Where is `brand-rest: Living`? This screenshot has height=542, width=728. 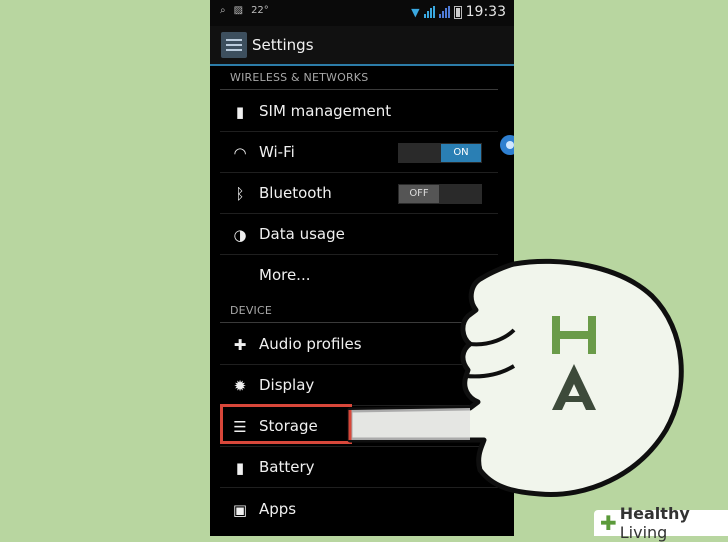 brand-rest: Living is located at coordinates (643, 532).